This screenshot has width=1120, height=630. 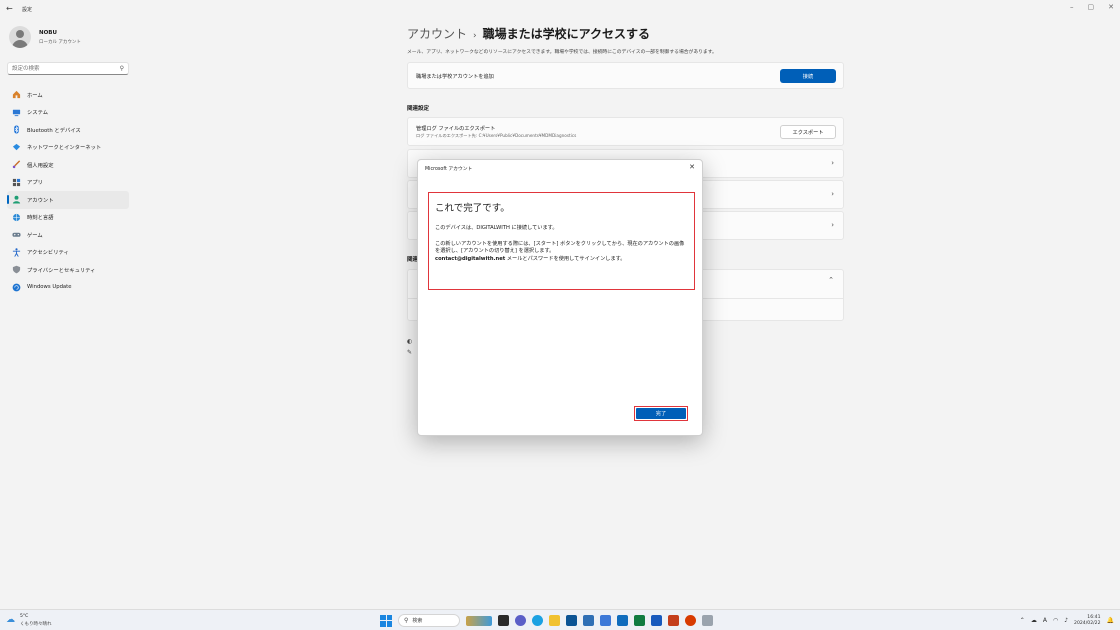 I want to click on avatar, so click(x=20, y=37).